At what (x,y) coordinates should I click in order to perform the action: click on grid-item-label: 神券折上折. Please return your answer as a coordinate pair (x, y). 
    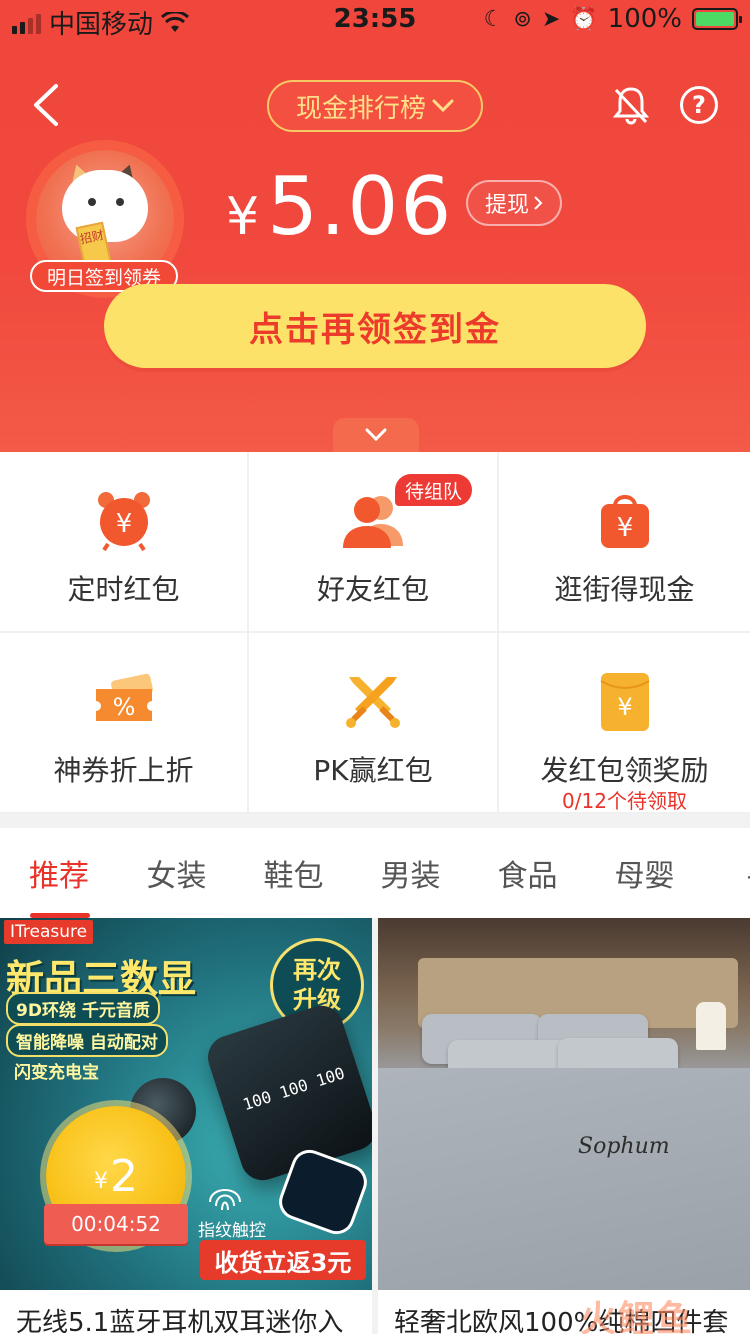
    Looking at the image, I should click on (123, 770).